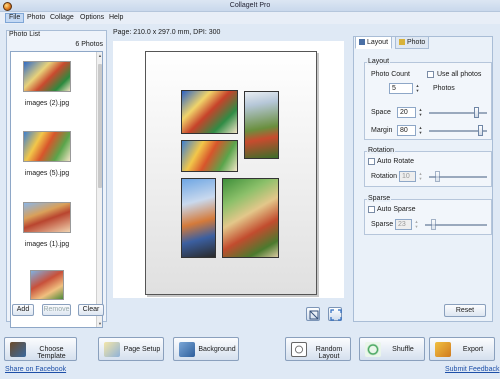 This screenshot has height=379, width=500. I want to click on use-all-photos-checkbox, so click(430, 74).